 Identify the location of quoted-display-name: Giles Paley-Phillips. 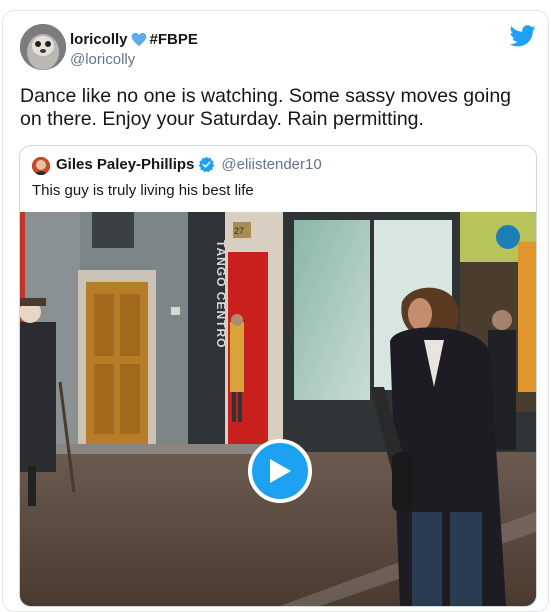
(125, 164).